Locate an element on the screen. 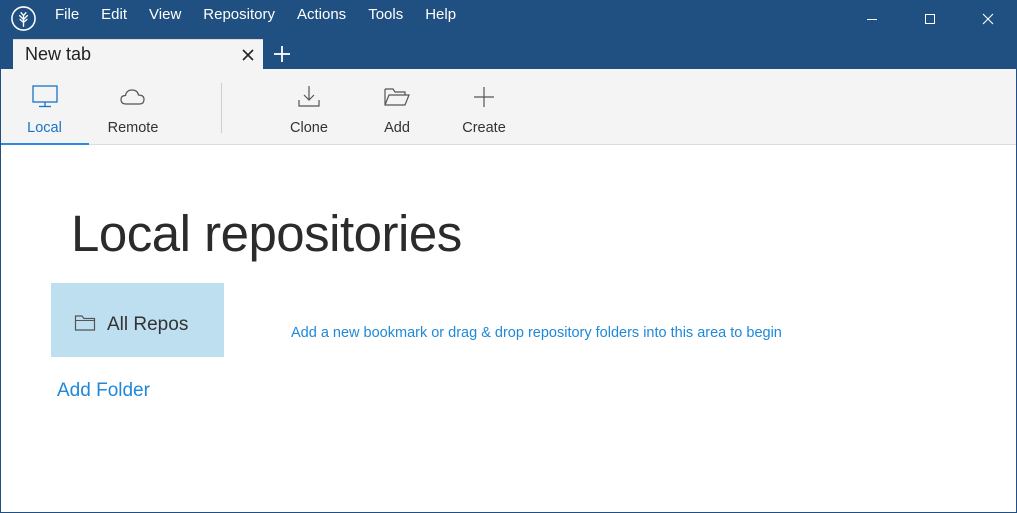 Image resolution: width=1017 pixels, height=513 pixels. tab-label: New tab is located at coordinates (58, 54).